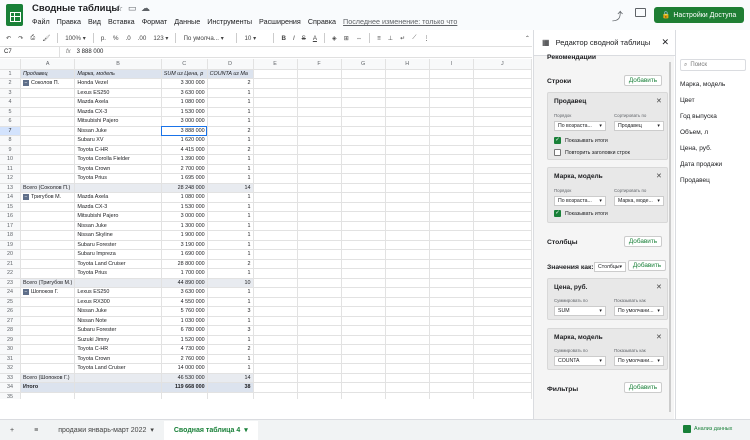 This screenshot has width=750, height=440. Describe the element at coordinates (118, 102) in the screenshot. I see `cell-model: Mazda Axela` at that location.